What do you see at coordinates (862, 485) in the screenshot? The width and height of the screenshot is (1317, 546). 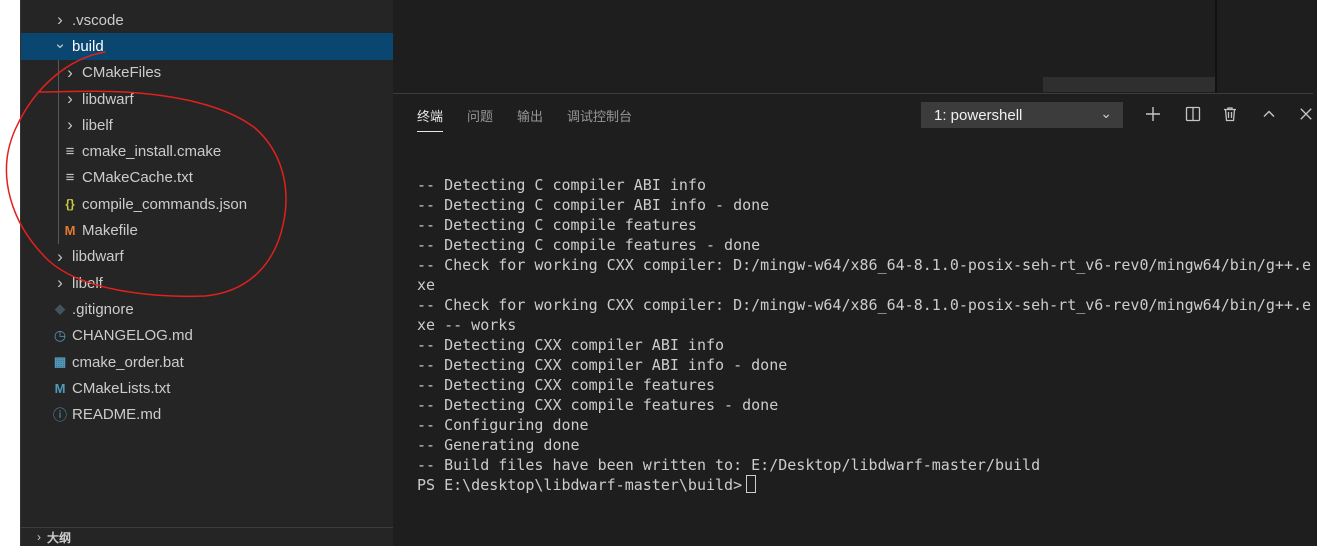 I see `terminal-prompt-line: PS E:\desktop\libdwarf-master\build>` at bounding box center [862, 485].